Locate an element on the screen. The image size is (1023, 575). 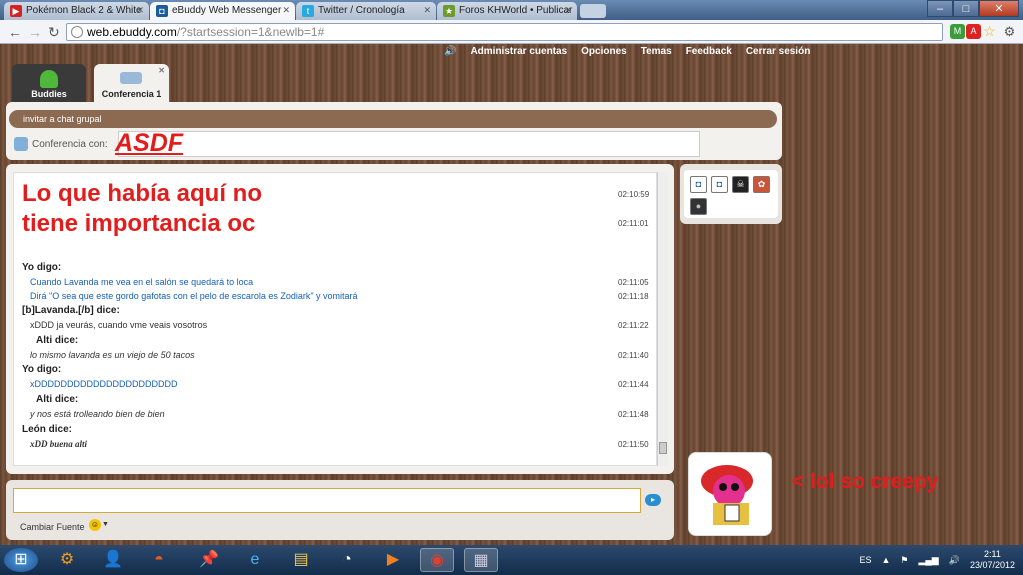
participant-avatar-character-icon: ✿ is located at coordinates (761, 184).